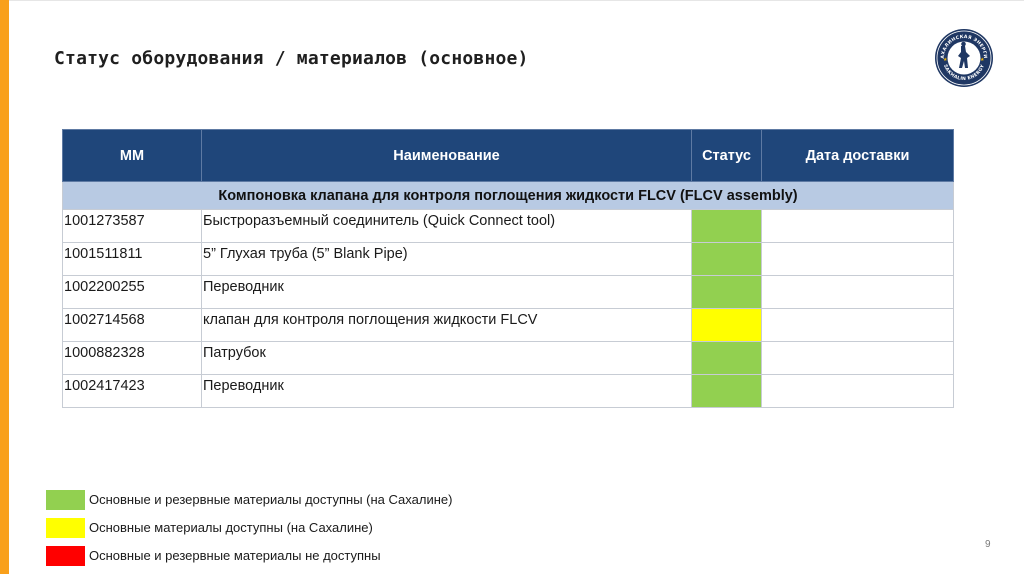 The height and width of the screenshot is (574, 1024). Describe the element at coordinates (446, 259) in the screenshot. I see `cell-name: 5” Глухая труба (5” Blank Pipe)` at that location.